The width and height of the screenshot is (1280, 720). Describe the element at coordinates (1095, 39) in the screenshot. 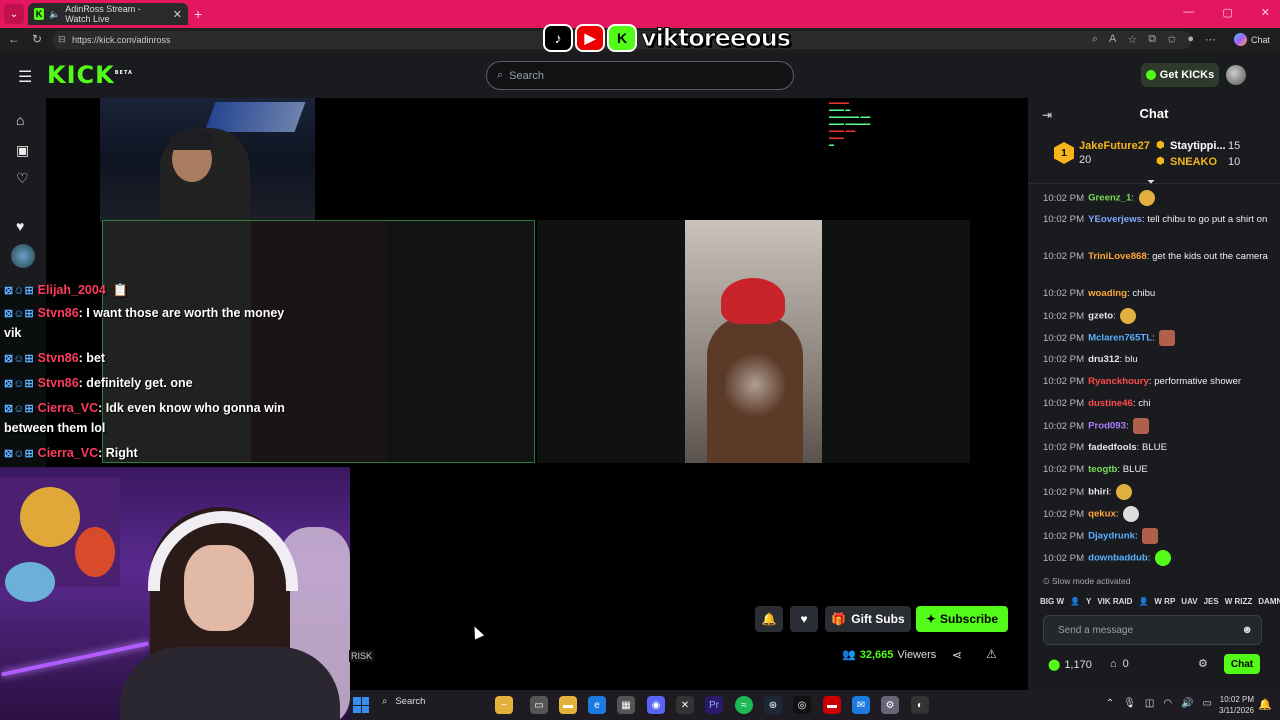

I see `zoom-icon: ⌕` at that location.